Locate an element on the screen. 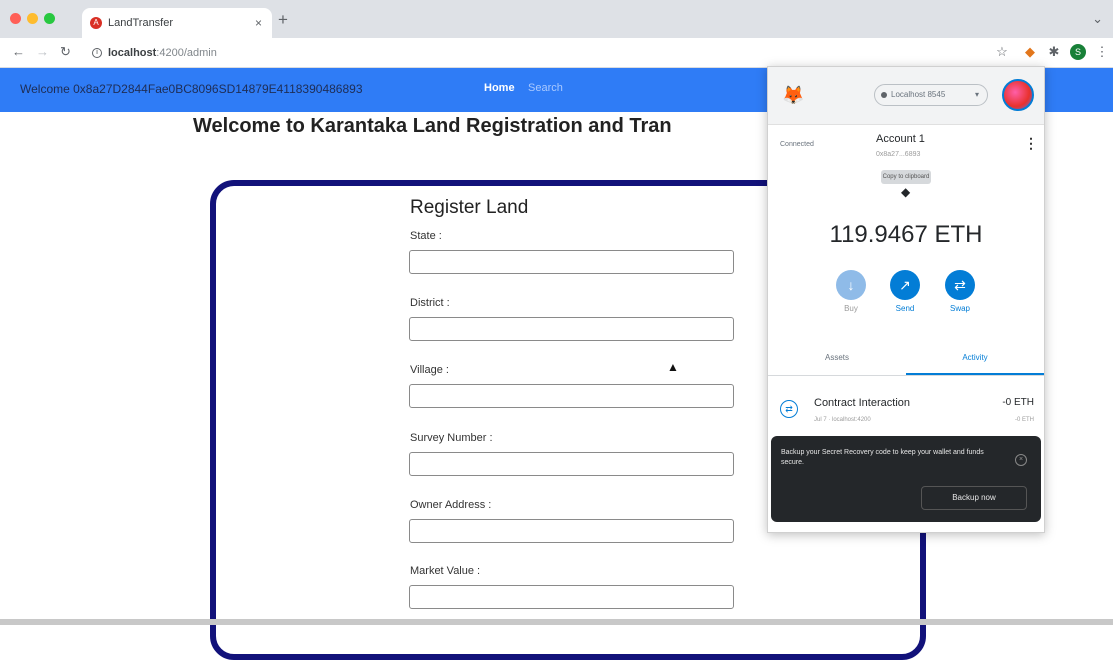  send-label: Send is located at coordinates (905, 308).